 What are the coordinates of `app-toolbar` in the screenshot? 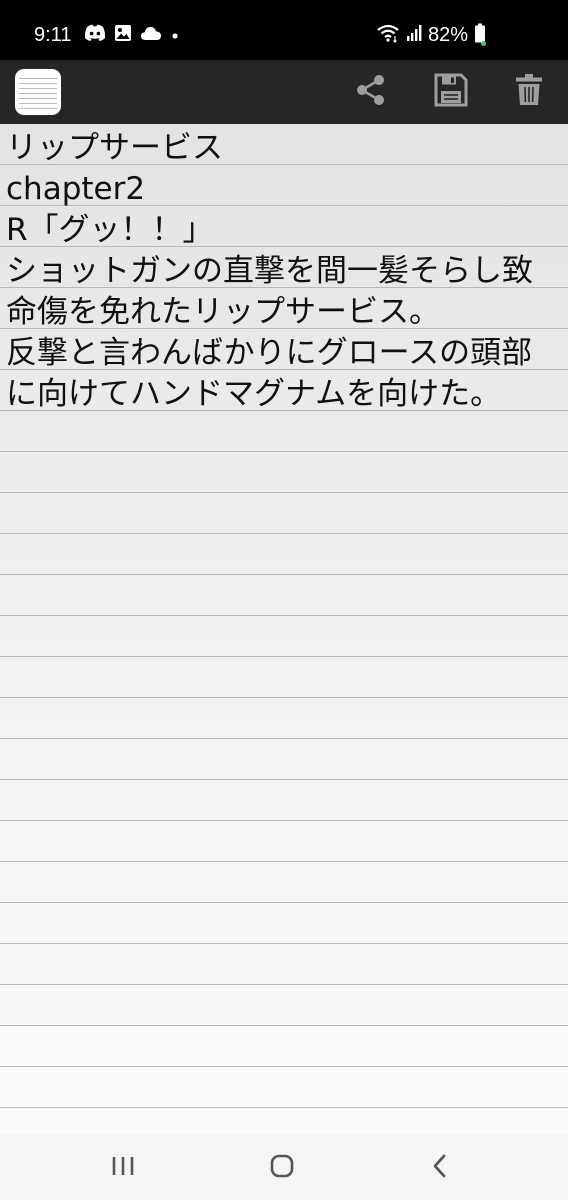 It's located at (284, 92).